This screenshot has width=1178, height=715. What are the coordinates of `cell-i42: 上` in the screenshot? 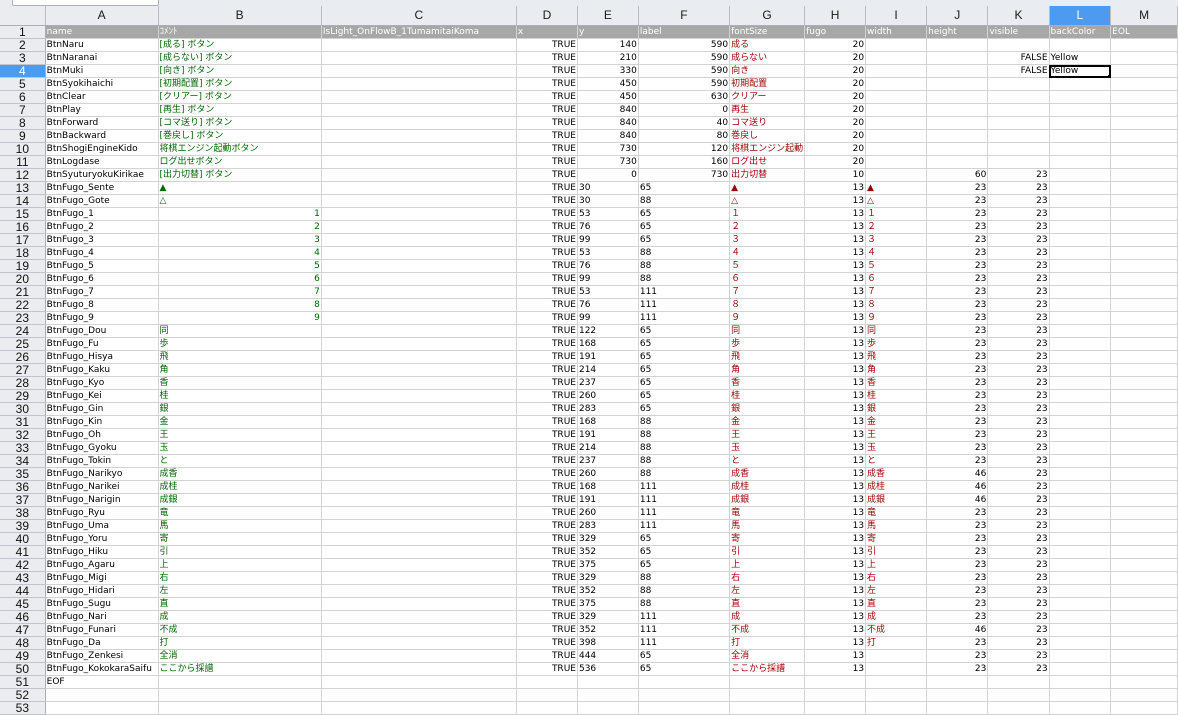 It's located at (896, 565).